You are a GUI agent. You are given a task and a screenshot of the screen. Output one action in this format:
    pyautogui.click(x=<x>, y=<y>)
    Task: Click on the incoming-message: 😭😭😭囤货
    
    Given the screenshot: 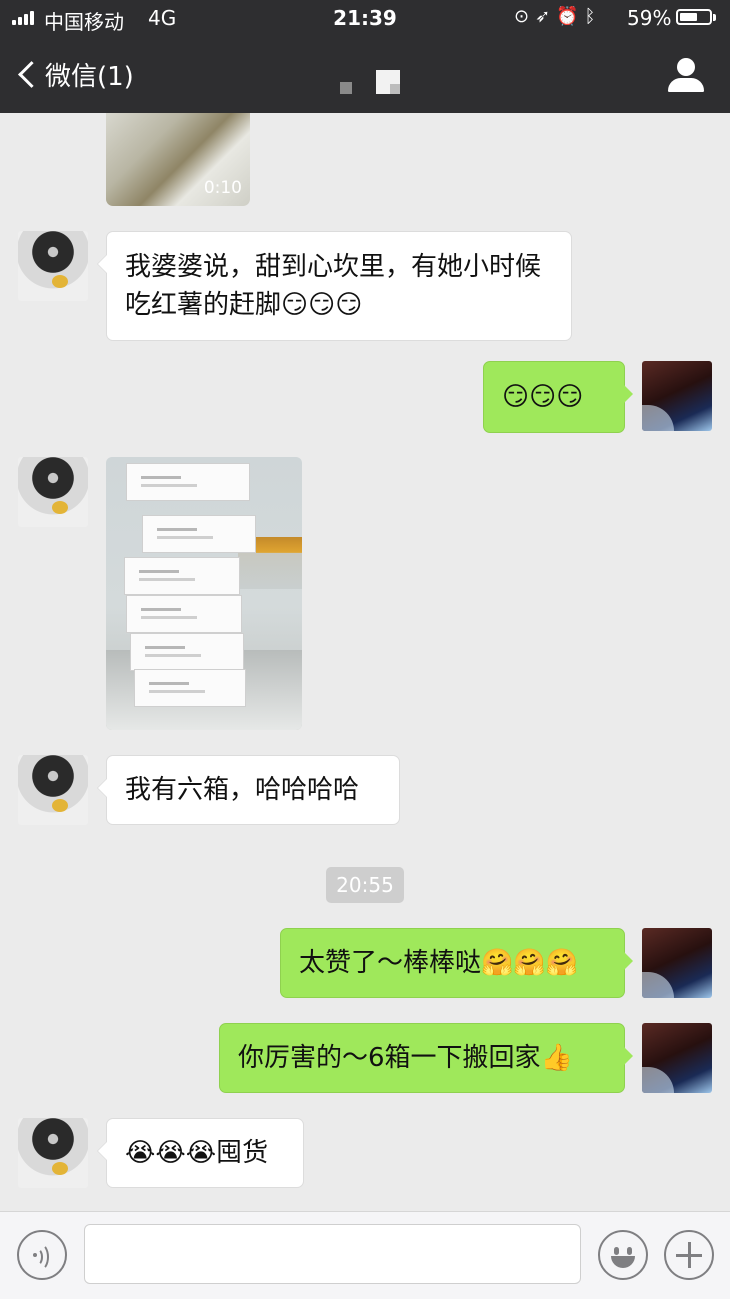 What is the action you would take?
    pyautogui.click(x=200, y=1153)
    